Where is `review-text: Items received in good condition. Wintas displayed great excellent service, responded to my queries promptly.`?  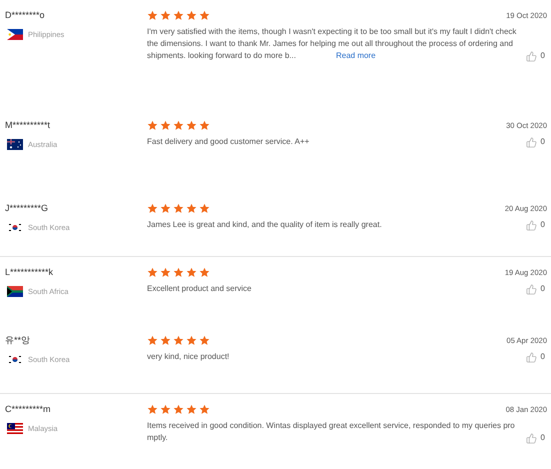
review-text: Items received in good condition. Wintas displayed great excellent service, responded to my queries promptly. is located at coordinates (331, 432).